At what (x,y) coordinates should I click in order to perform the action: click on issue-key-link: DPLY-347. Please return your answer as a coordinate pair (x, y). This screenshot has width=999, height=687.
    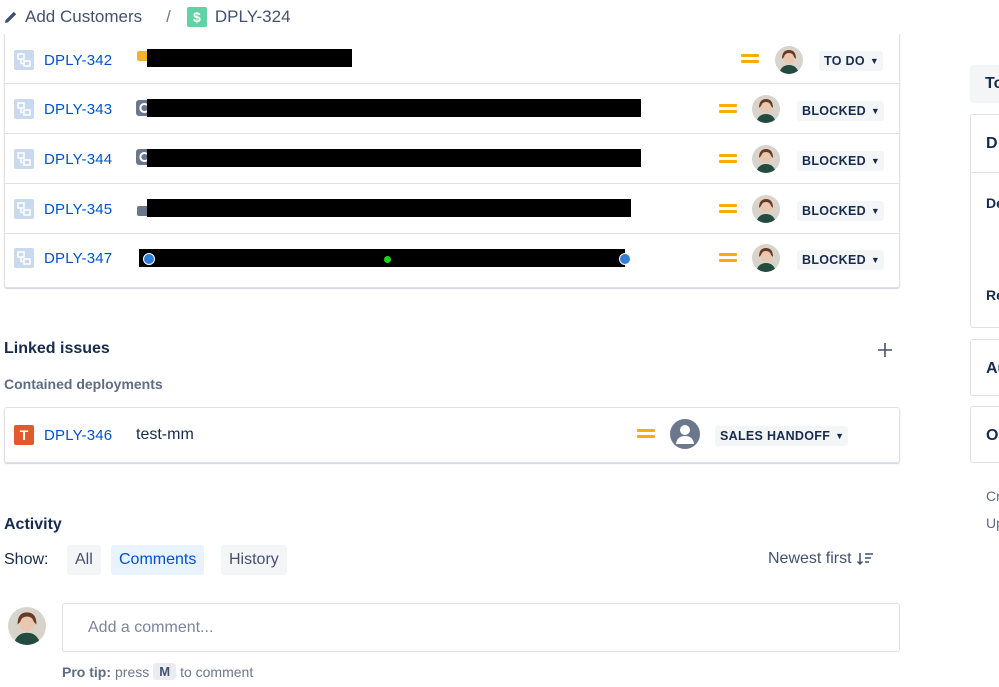
    Looking at the image, I should click on (78, 258).